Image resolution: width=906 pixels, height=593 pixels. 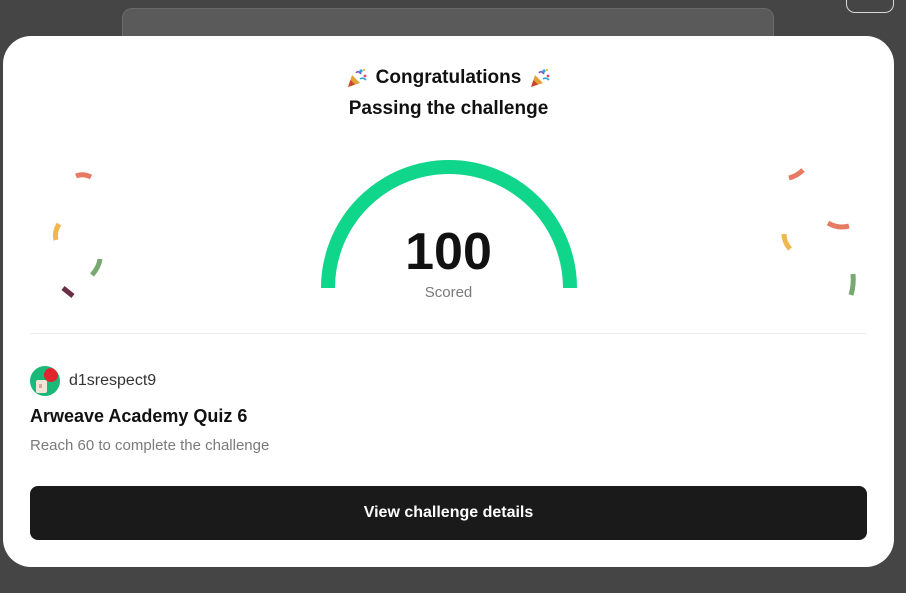 I want to click on background-button, so click(x=870, y=6).